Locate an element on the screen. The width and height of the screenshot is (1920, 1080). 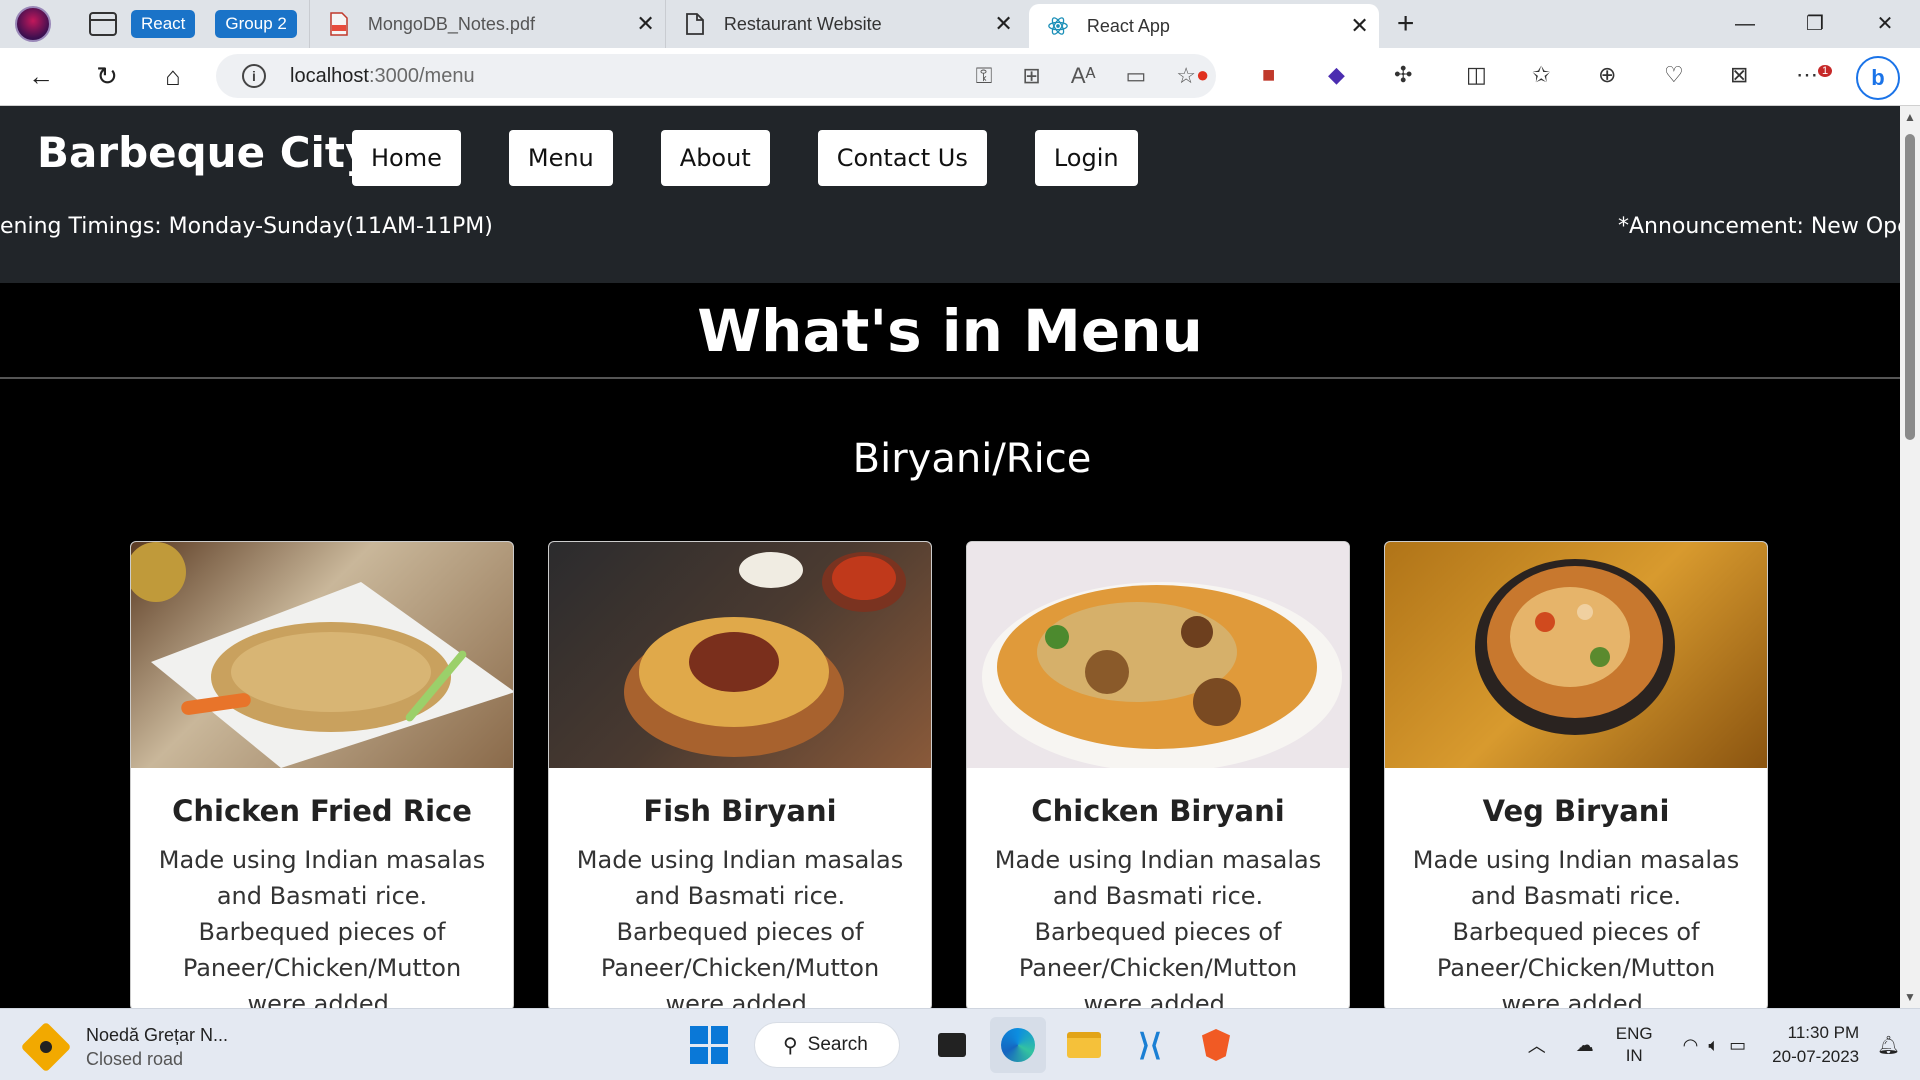
chevron-up-icon: ︿ is located at coordinates (1537, 1045).